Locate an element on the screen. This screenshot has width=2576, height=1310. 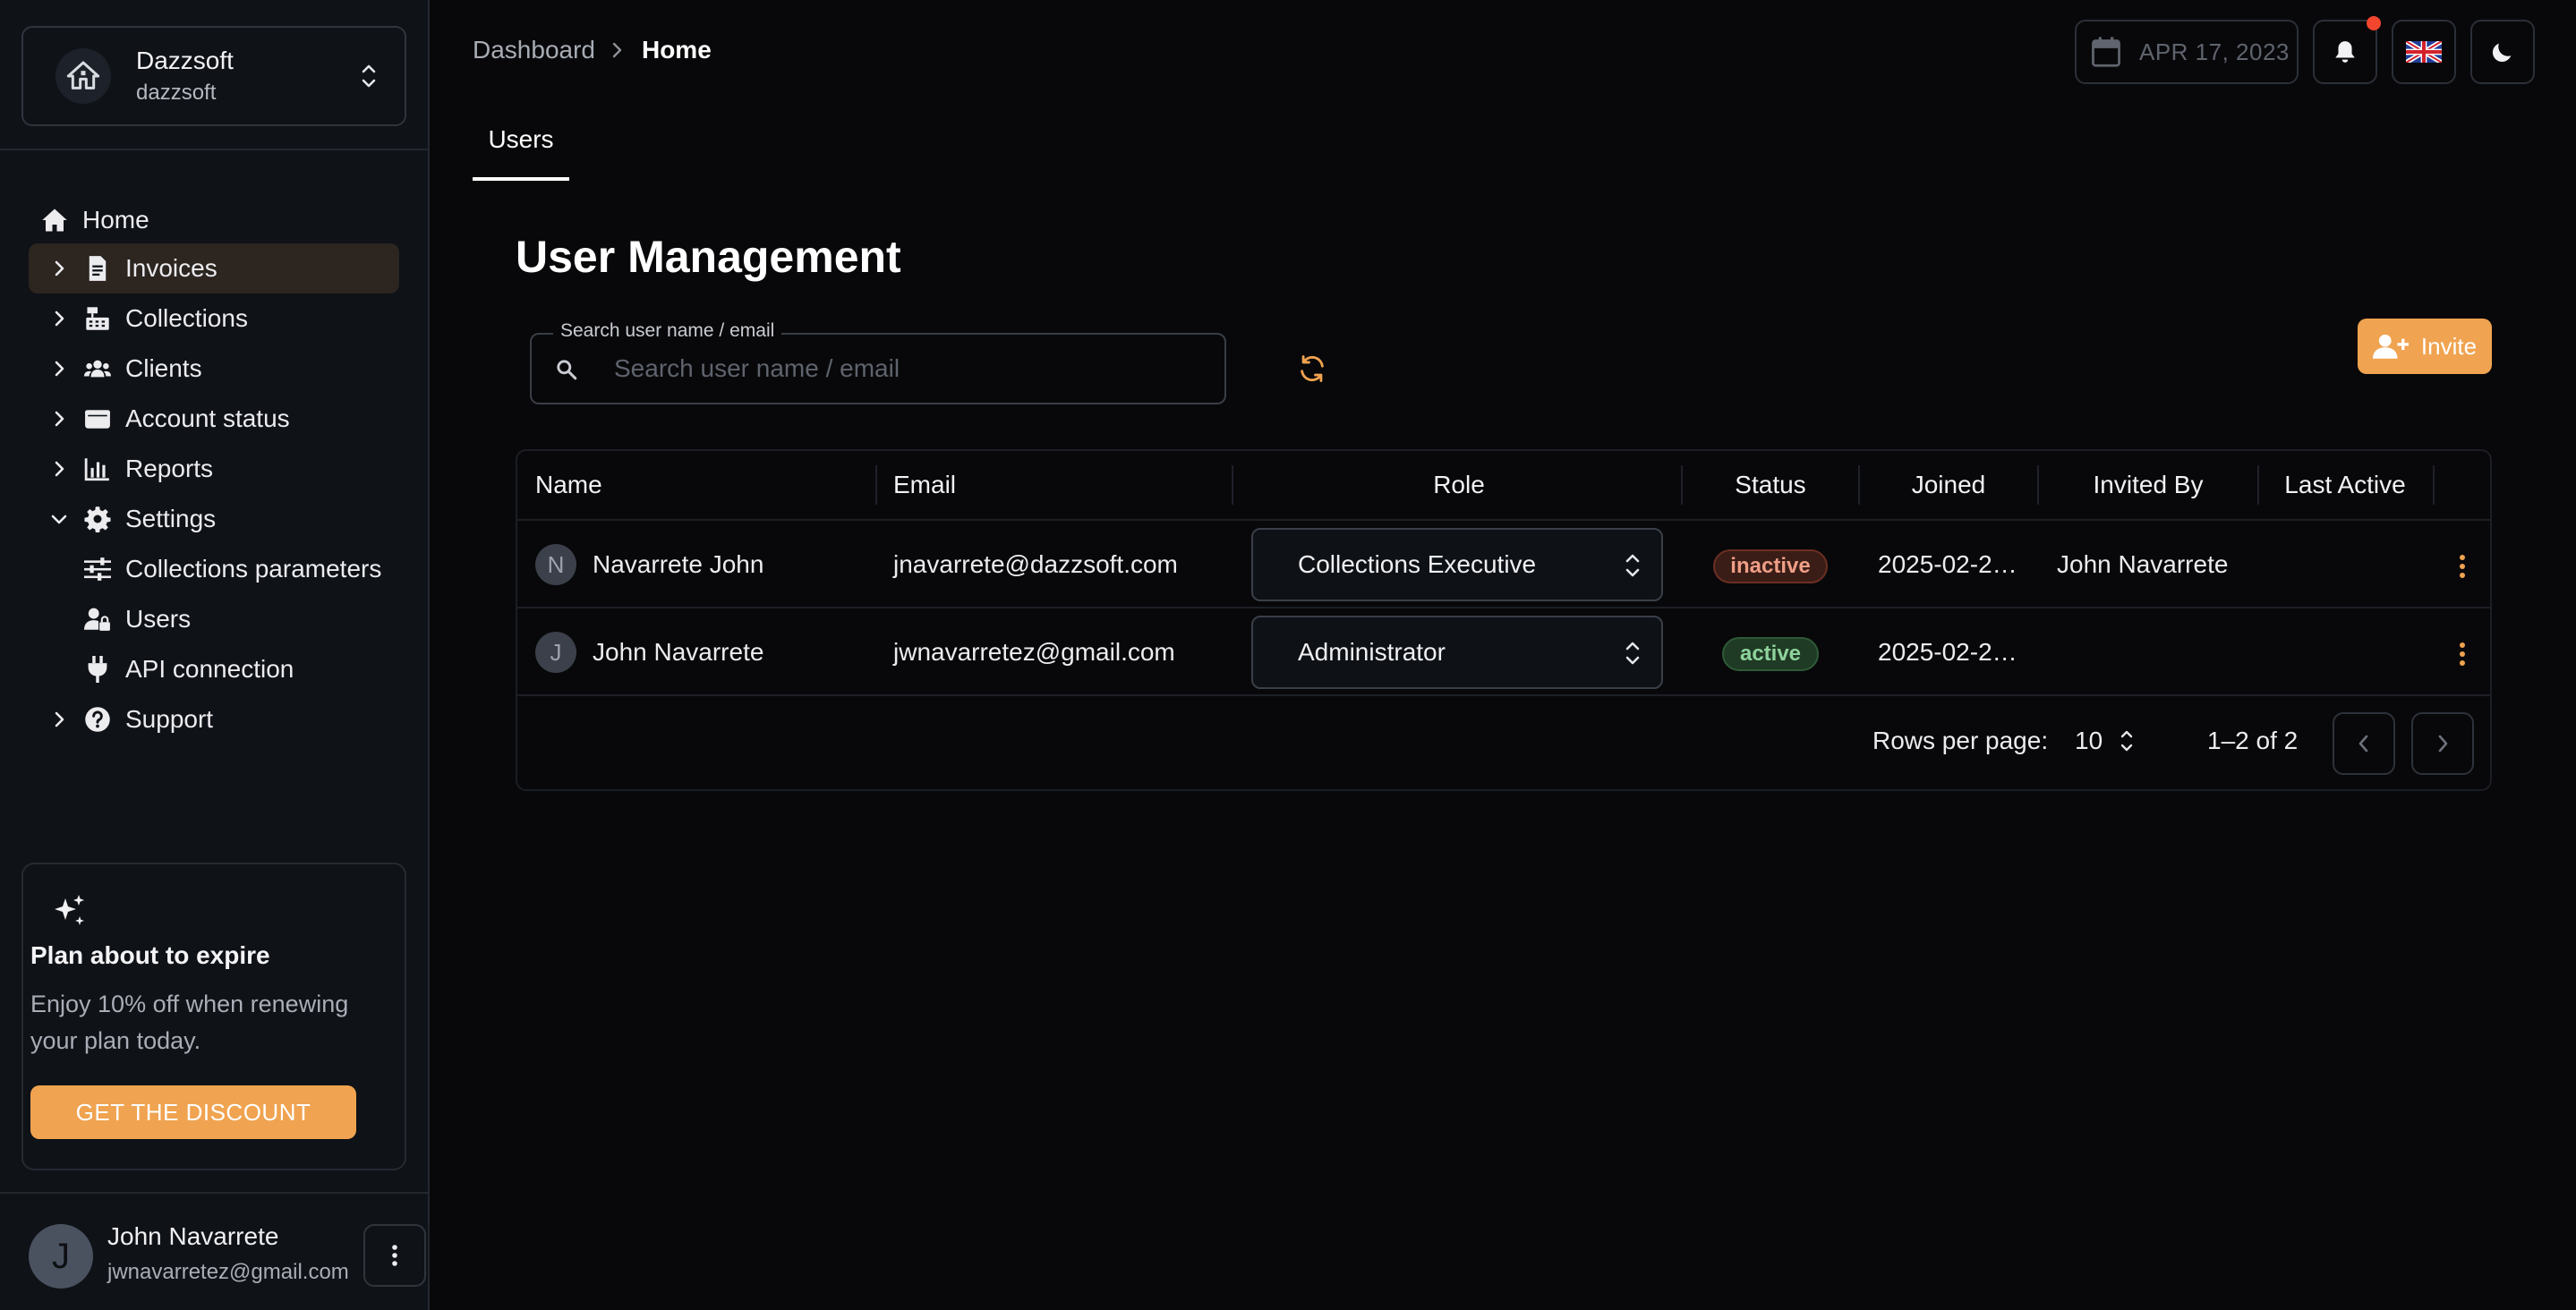
role-select: Administrator is located at coordinates (1457, 652).